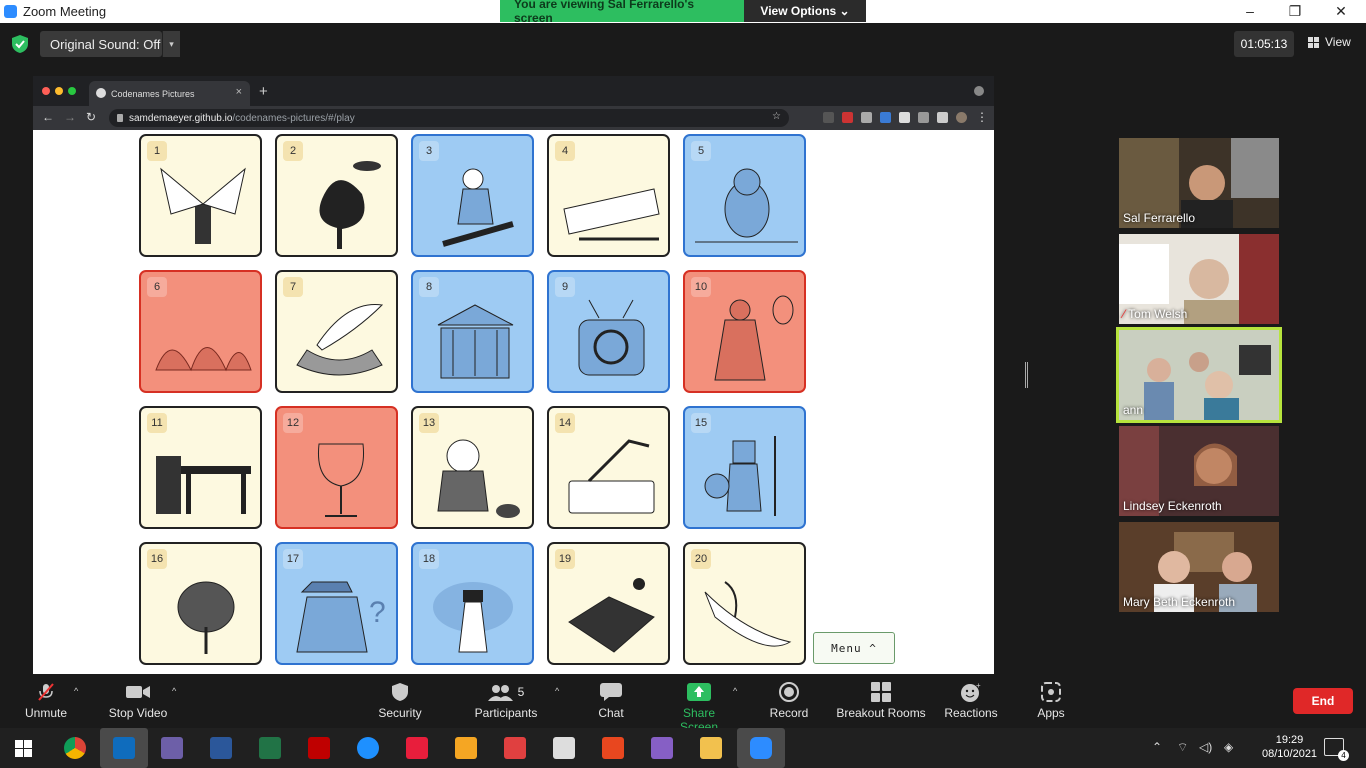  Describe the element at coordinates (1026, 375) in the screenshot. I see `panel-resize-handle` at that location.